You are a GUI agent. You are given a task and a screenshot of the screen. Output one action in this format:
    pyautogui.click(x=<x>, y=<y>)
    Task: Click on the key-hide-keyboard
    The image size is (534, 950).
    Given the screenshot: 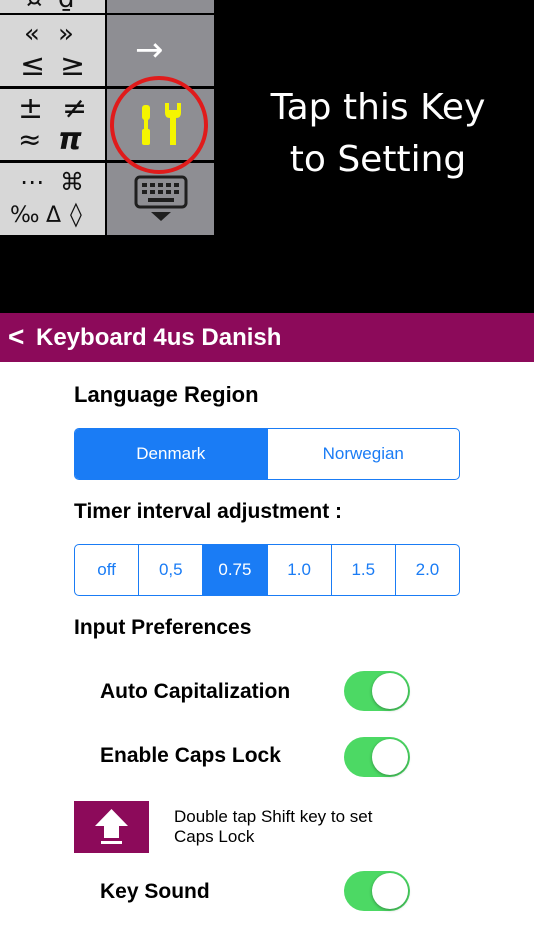 What is the action you would take?
    pyautogui.click(x=160, y=199)
    